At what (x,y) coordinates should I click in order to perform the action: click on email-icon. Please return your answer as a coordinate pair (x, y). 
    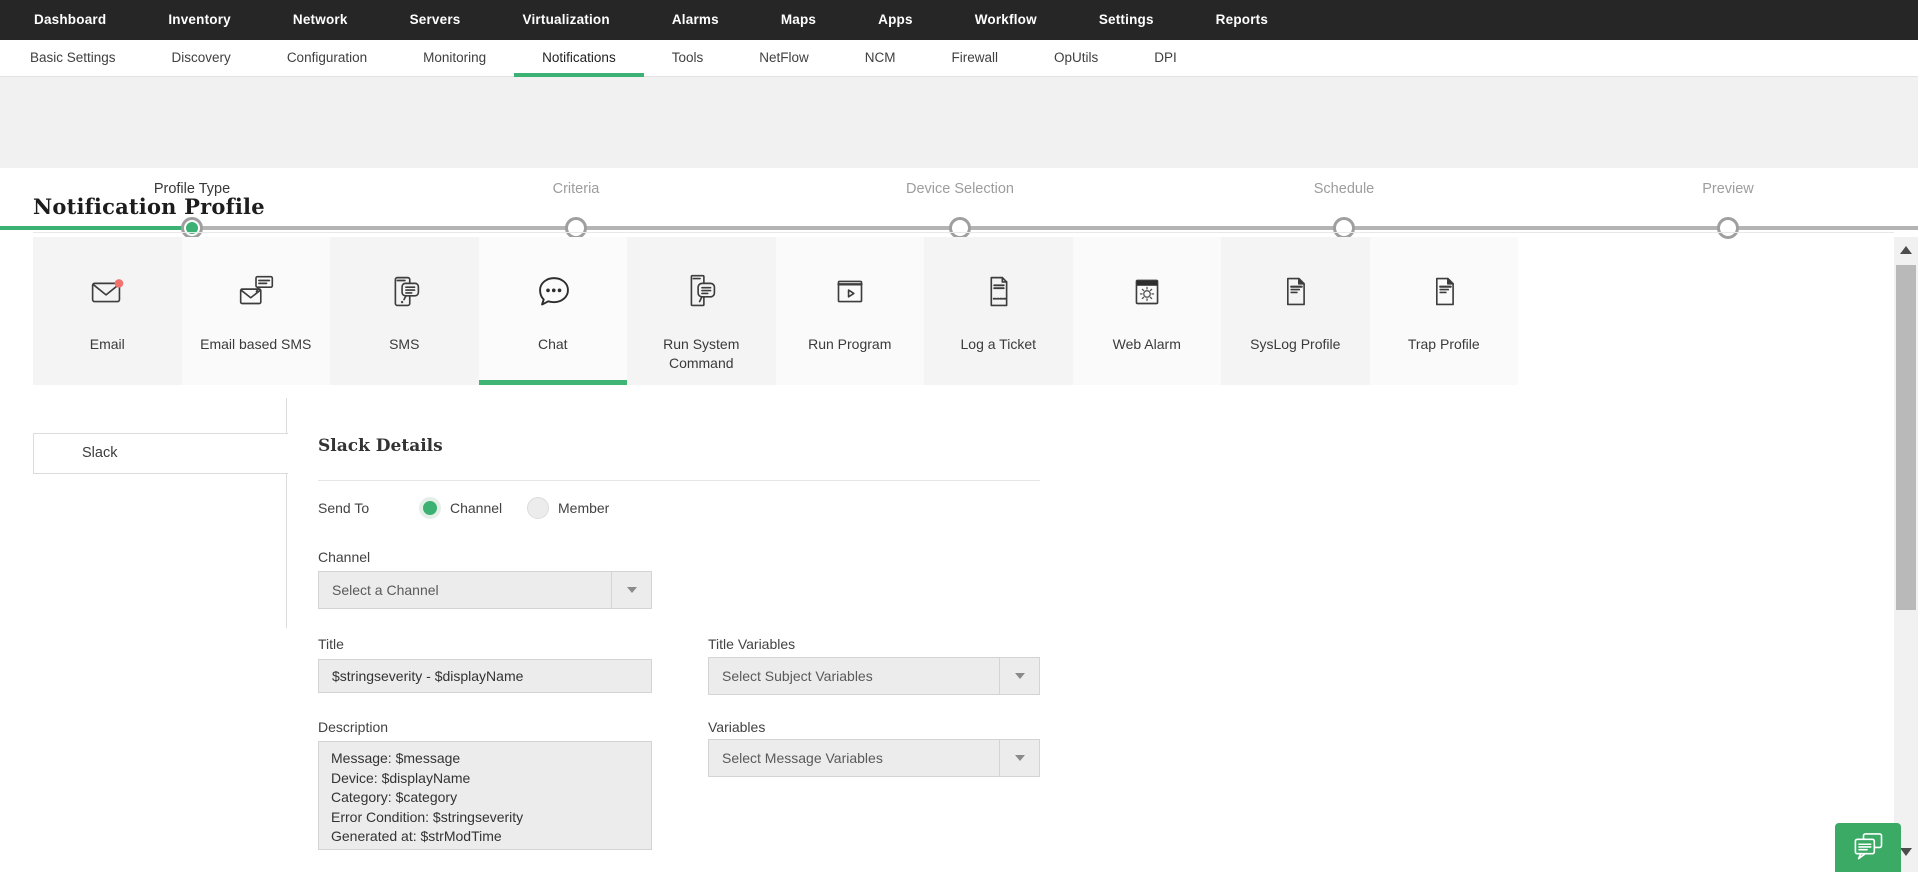
    Looking at the image, I should click on (107, 292).